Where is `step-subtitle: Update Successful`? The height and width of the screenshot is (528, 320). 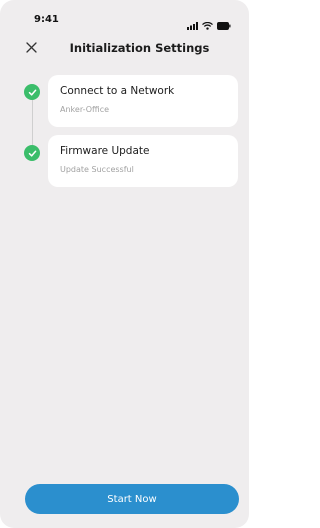 step-subtitle: Update Successful is located at coordinates (97, 169).